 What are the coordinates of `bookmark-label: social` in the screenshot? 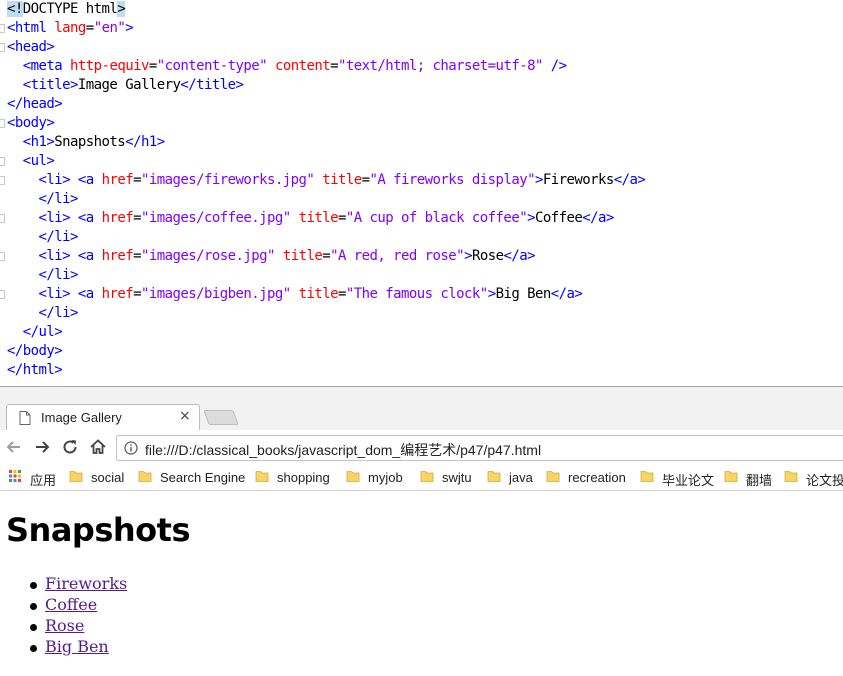 It's located at (108, 477).